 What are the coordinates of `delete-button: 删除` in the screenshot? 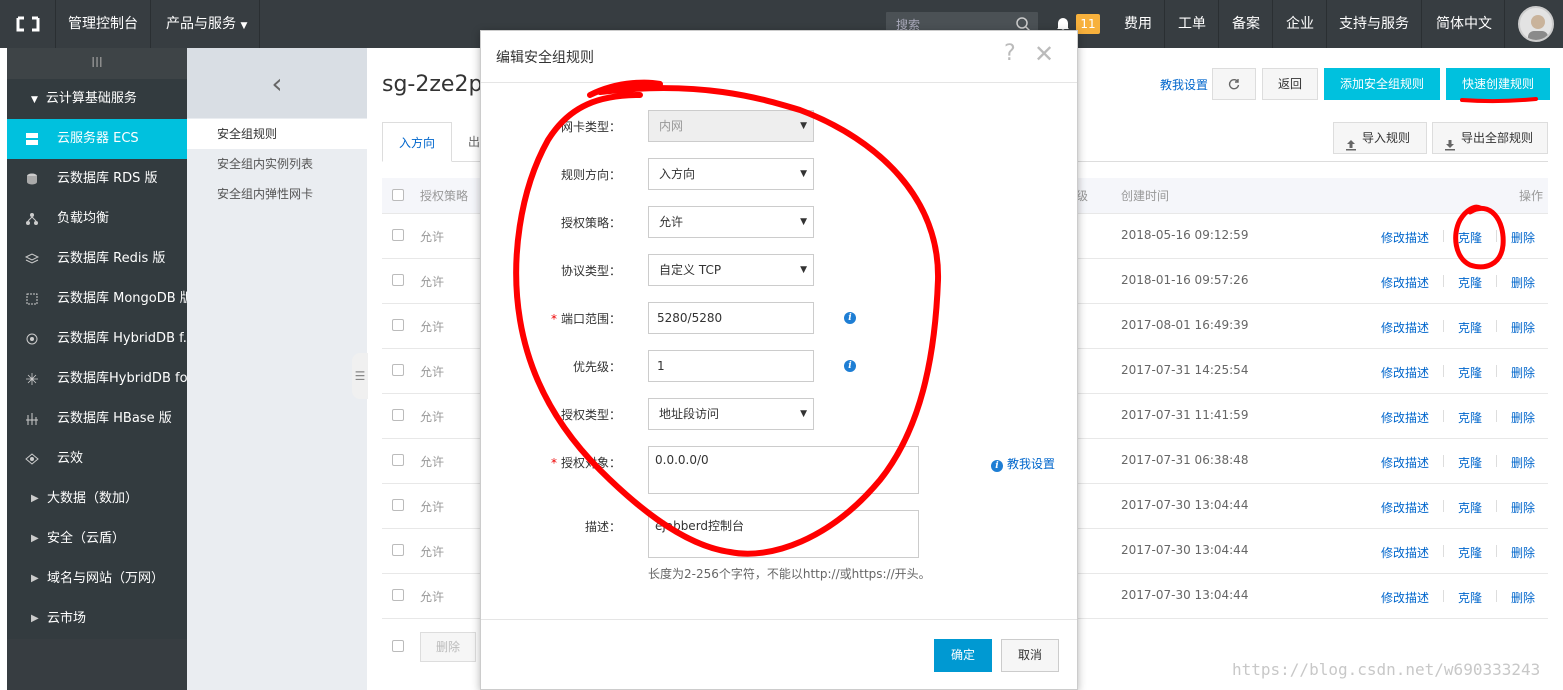 It's located at (448, 647).